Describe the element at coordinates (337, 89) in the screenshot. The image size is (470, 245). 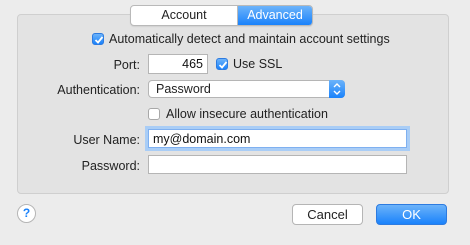
I see `popup-arrows-icon` at that location.